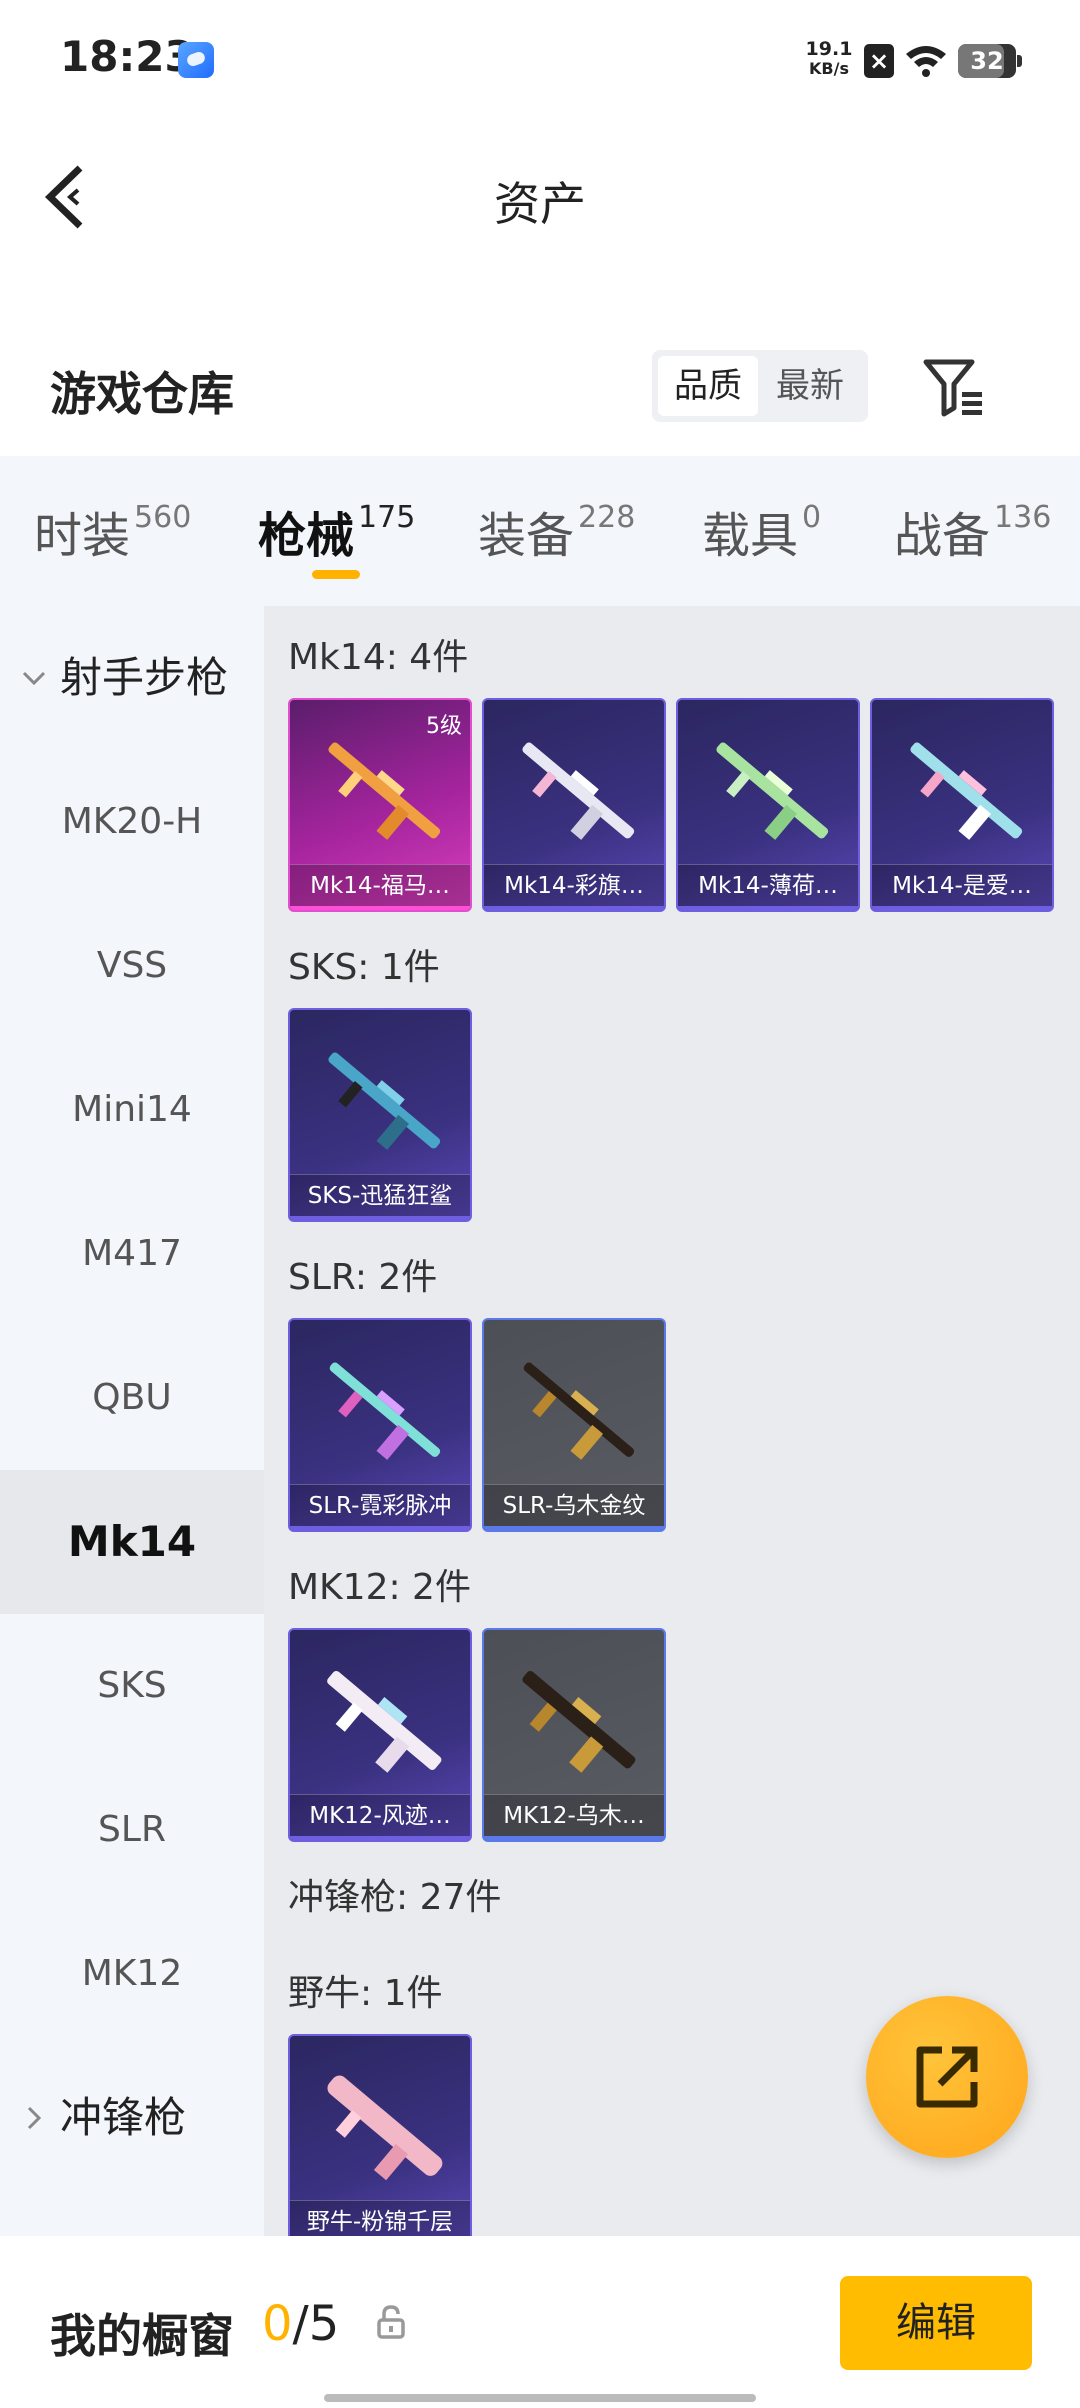 Image resolution: width=1080 pixels, height=2408 pixels. What do you see at coordinates (132, 1110) in the screenshot?
I see `sidebar-item-mini14: Mini14` at bounding box center [132, 1110].